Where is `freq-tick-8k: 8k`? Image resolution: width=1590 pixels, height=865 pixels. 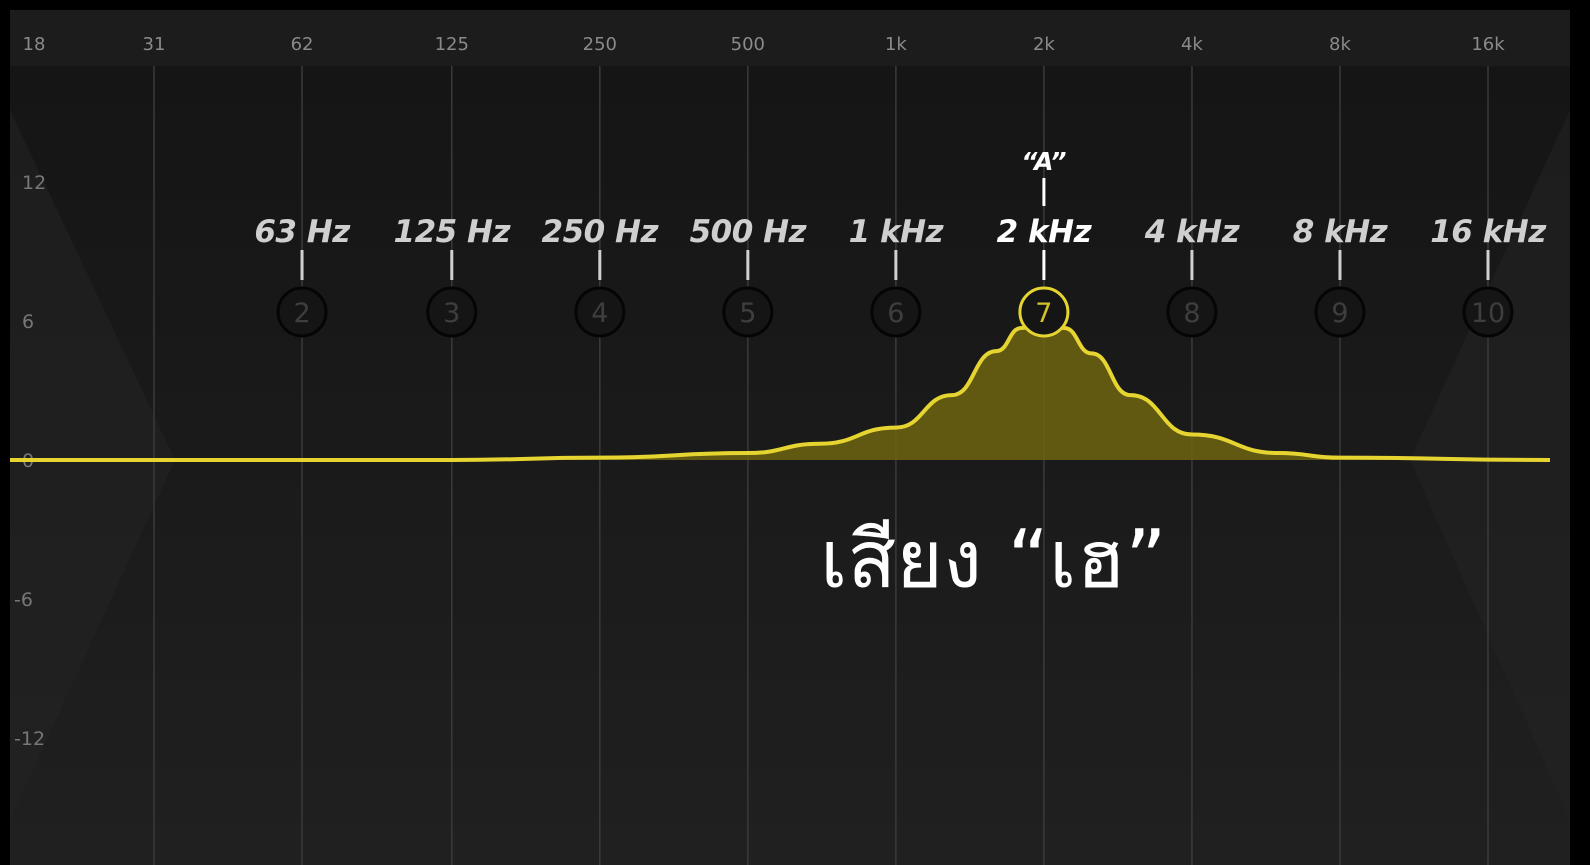
freq-tick-8k: 8k is located at coordinates (1340, 44).